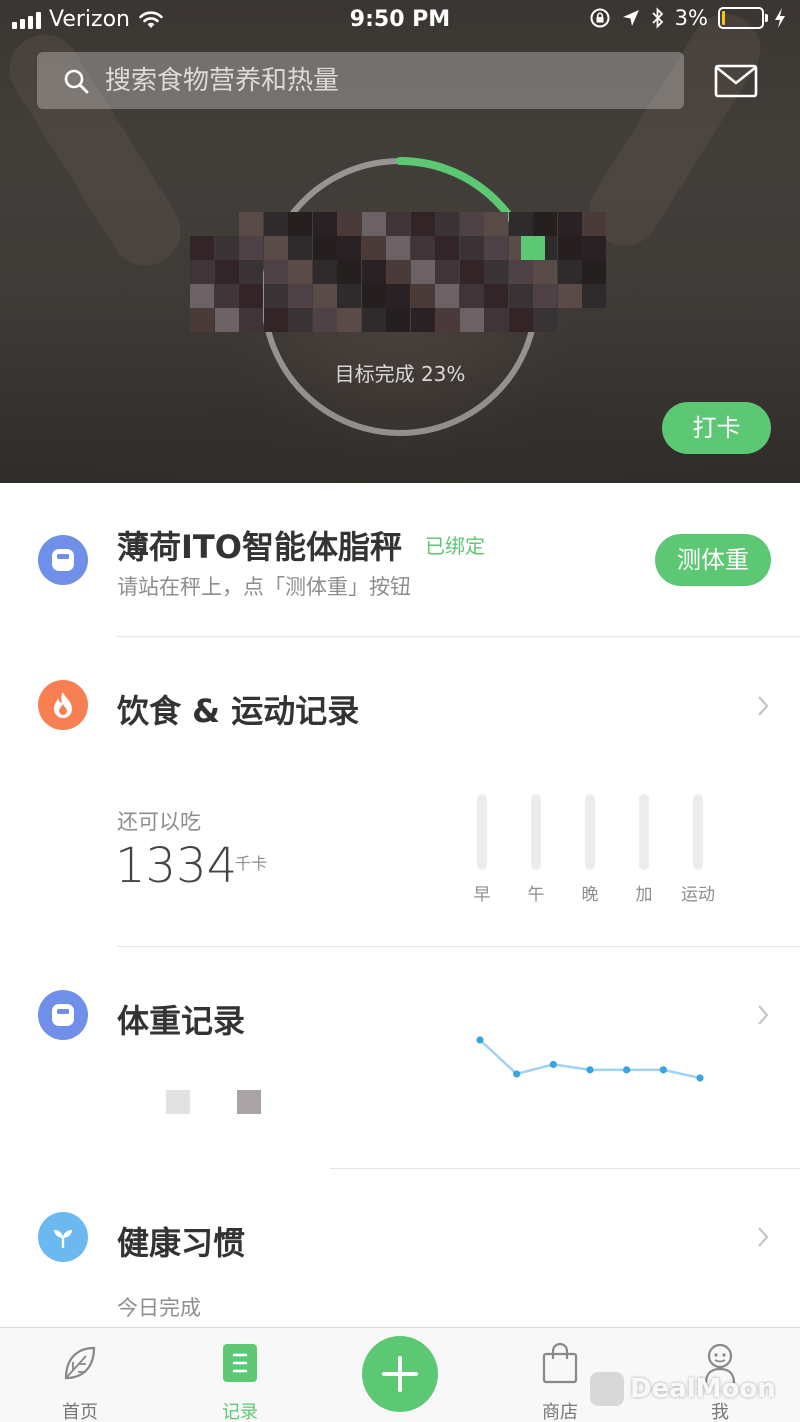  Describe the element at coordinates (159, 1308) in the screenshot. I see `today-completed-label: 今日完成` at that location.